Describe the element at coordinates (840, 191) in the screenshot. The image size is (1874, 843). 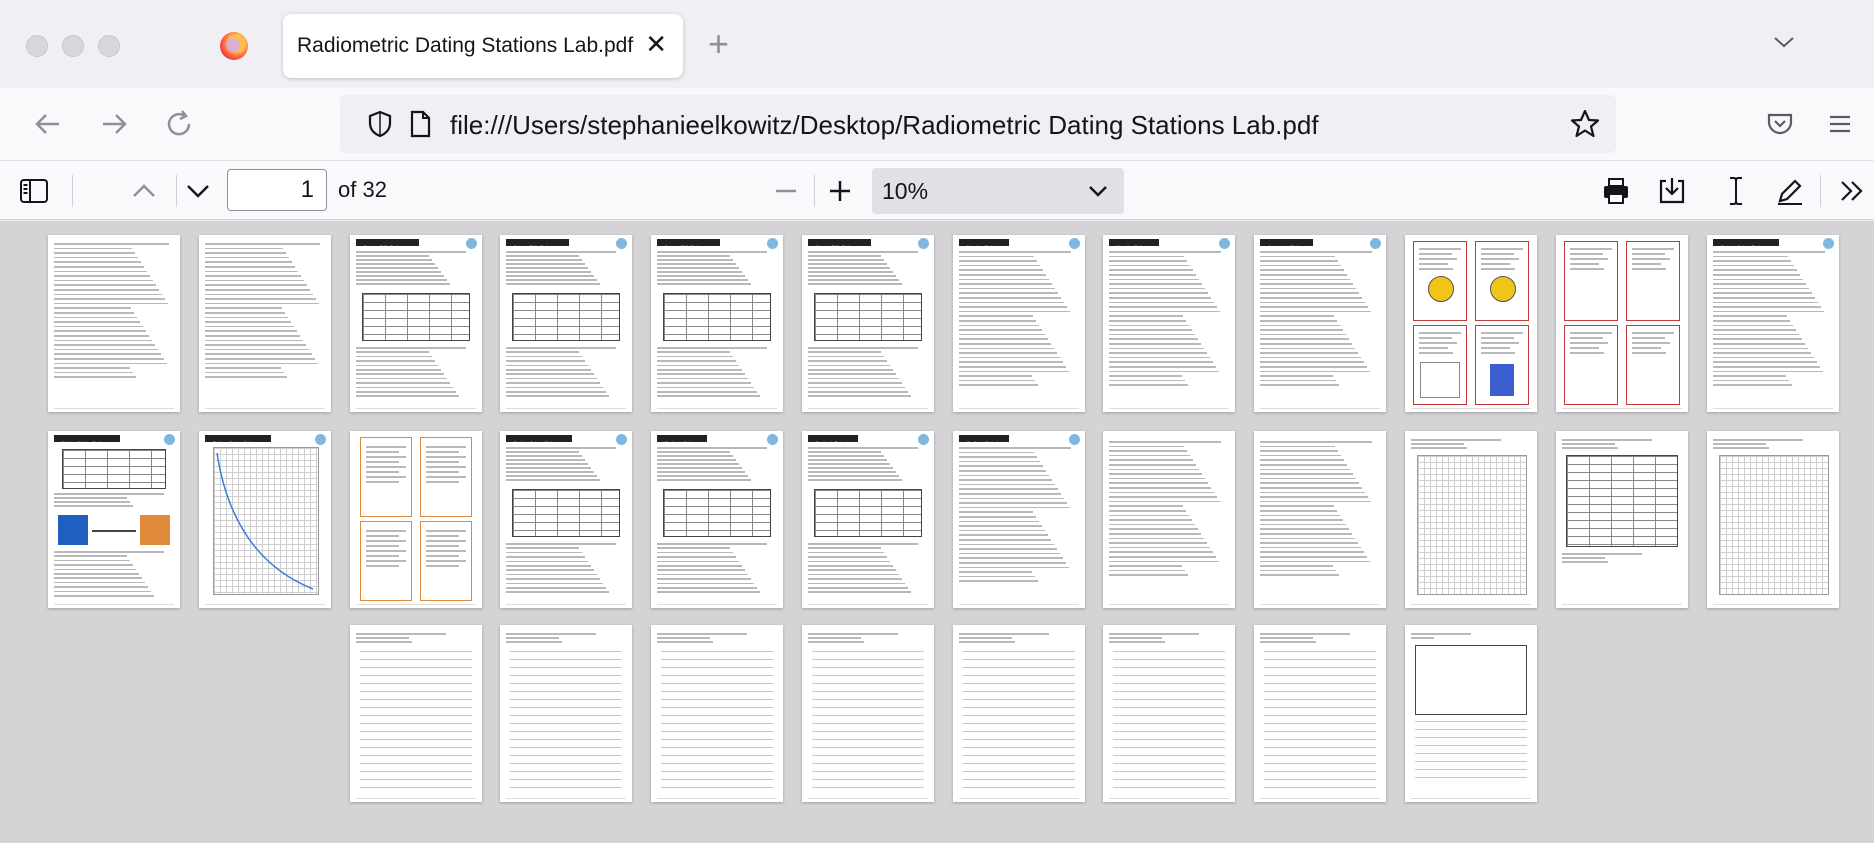
I see `zoom-in-icon` at that location.